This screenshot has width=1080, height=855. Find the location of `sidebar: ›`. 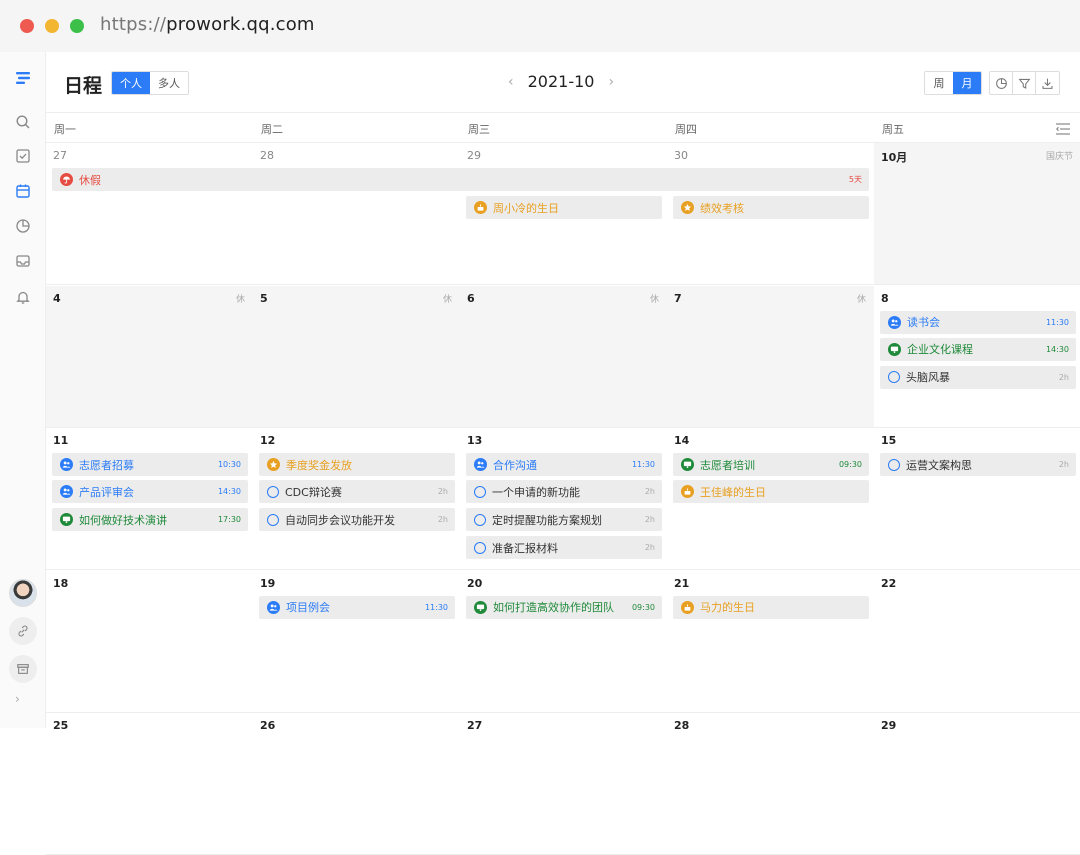

sidebar: › is located at coordinates (23, 390).